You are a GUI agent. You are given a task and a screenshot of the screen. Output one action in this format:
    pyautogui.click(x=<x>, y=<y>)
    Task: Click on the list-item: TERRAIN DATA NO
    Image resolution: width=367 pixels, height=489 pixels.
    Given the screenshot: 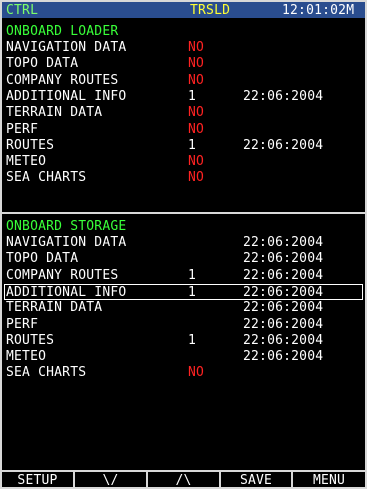 What is the action you would take?
    pyautogui.click(x=183, y=113)
    